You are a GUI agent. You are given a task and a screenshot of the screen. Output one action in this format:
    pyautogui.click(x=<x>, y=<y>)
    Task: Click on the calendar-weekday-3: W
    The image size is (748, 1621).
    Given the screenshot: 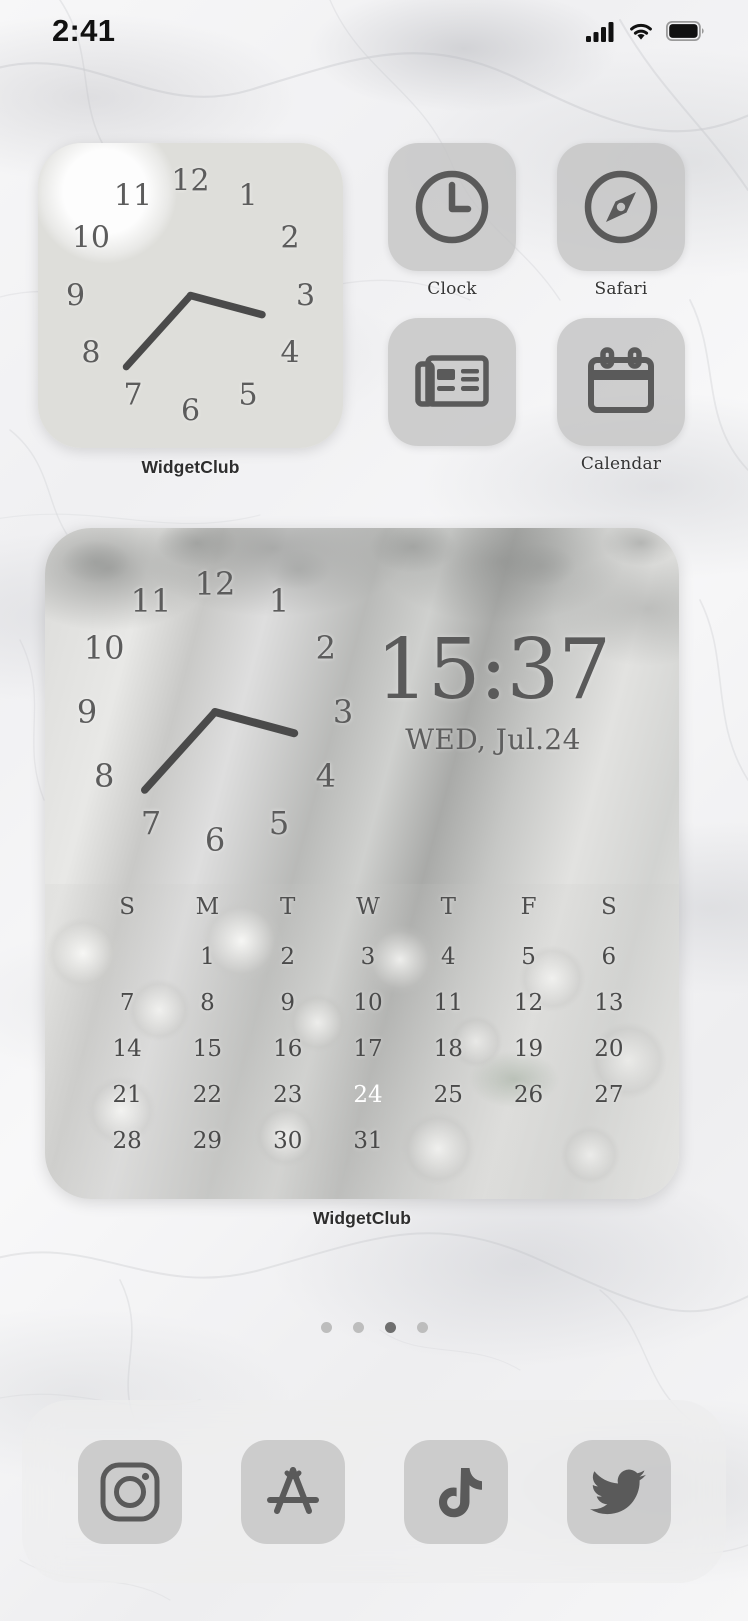 What is the action you would take?
    pyautogui.click(x=368, y=907)
    